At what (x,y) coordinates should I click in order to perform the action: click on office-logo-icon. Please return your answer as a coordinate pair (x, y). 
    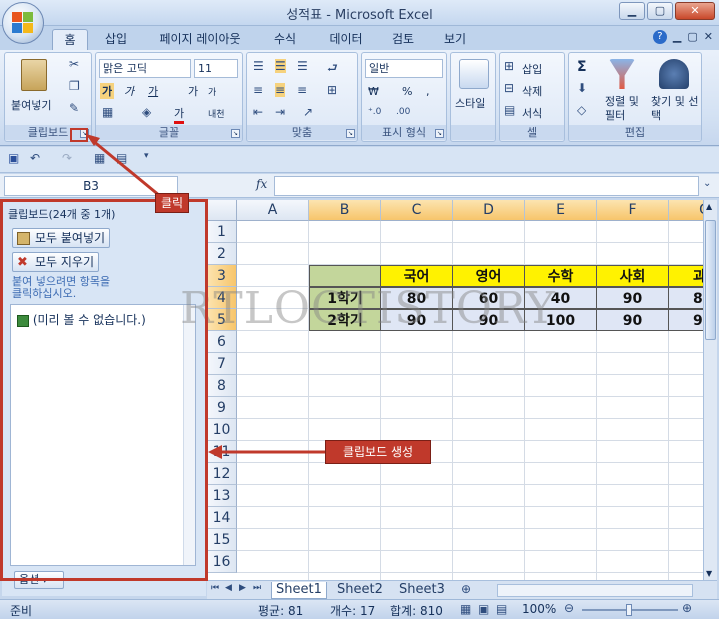
    Looking at the image, I should click on (23, 23).